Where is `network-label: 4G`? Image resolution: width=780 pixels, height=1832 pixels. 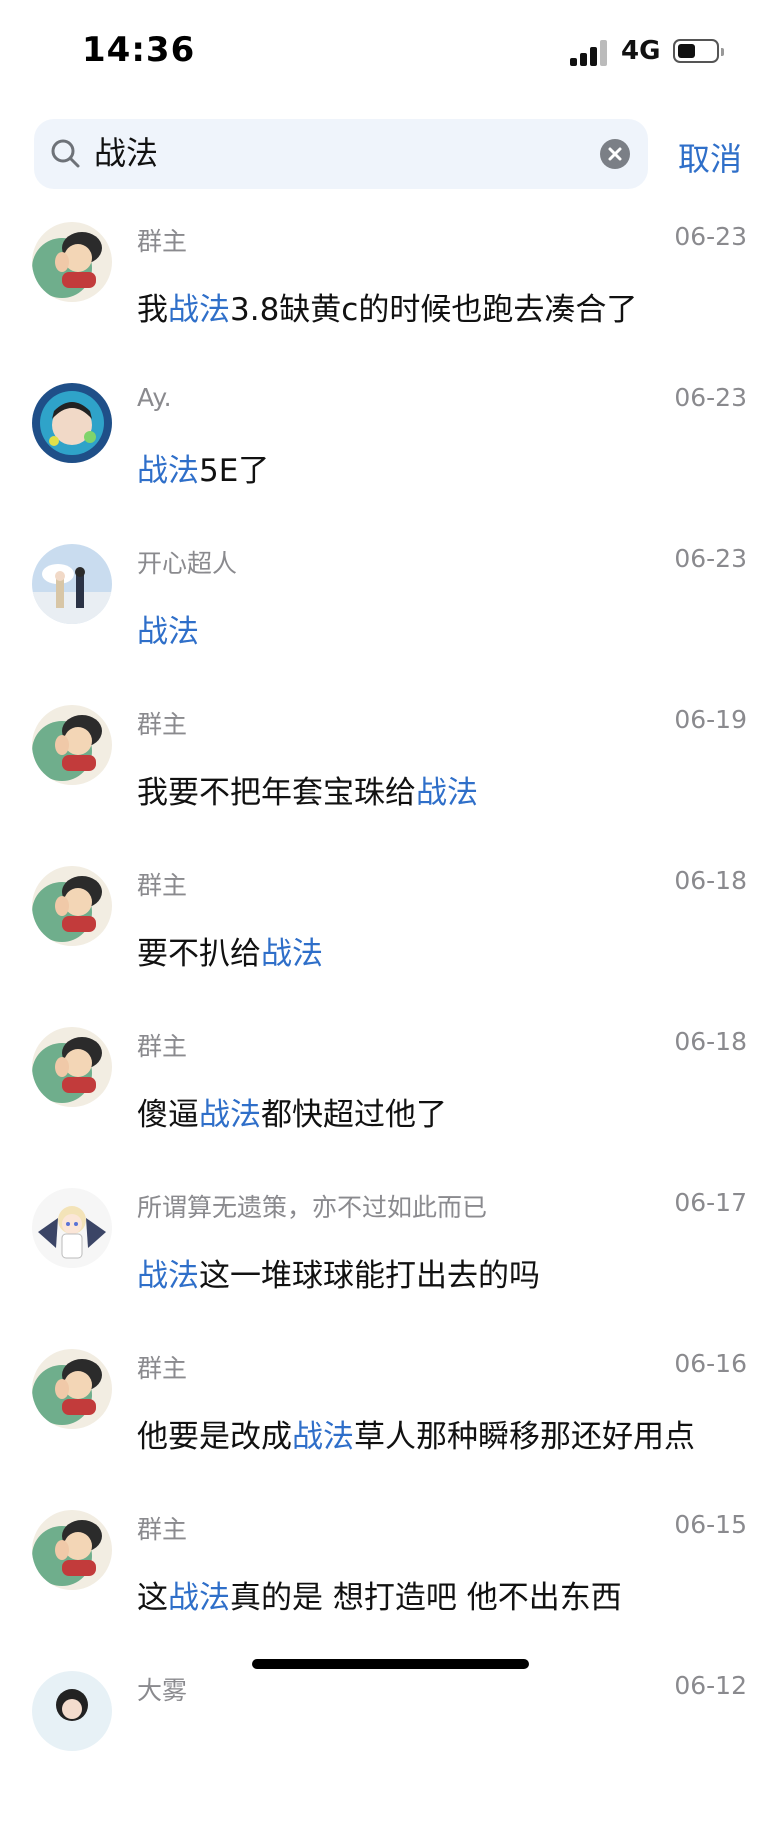
network-label: 4G is located at coordinates (641, 51).